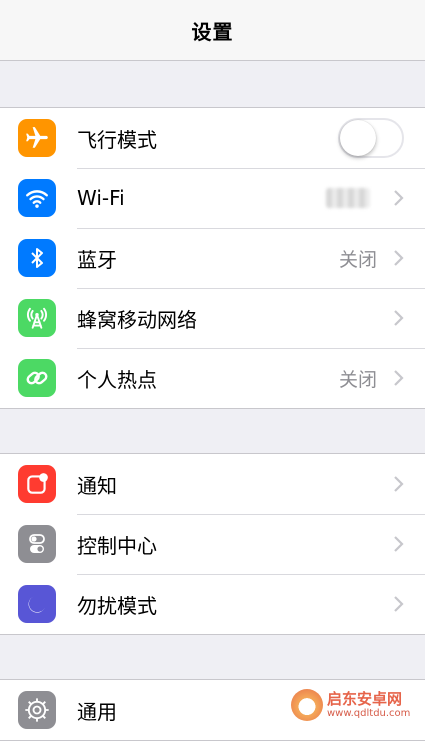 The width and height of the screenshot is (425, 741). I want to click on page-title: 设置, so click(212, 31).